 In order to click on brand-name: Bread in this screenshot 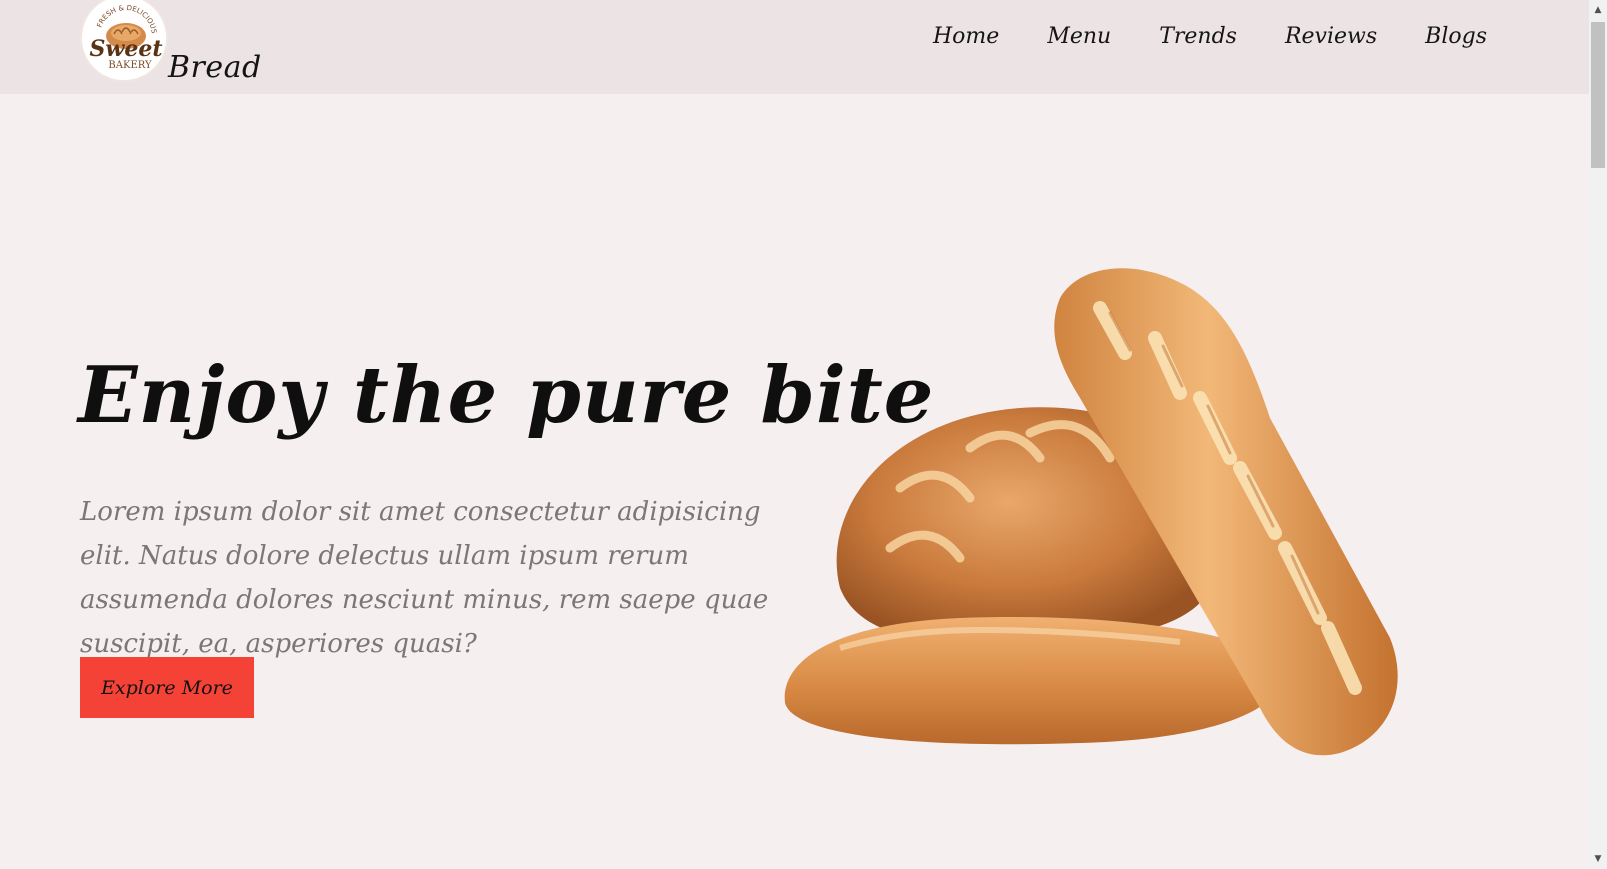, I will do `click(215, 67)`.